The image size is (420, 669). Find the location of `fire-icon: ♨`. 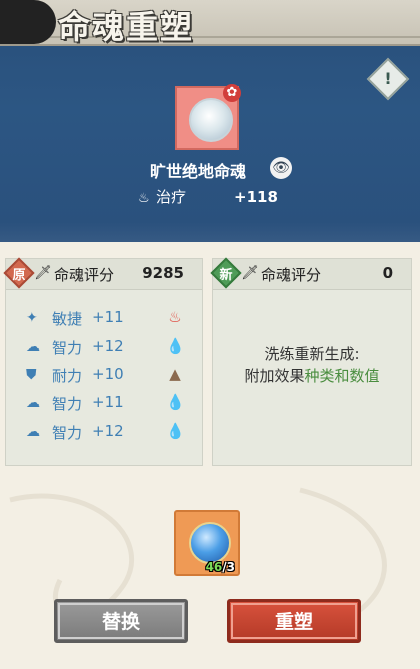

fire-icon: ♨ is located at coordinates (175, 317).